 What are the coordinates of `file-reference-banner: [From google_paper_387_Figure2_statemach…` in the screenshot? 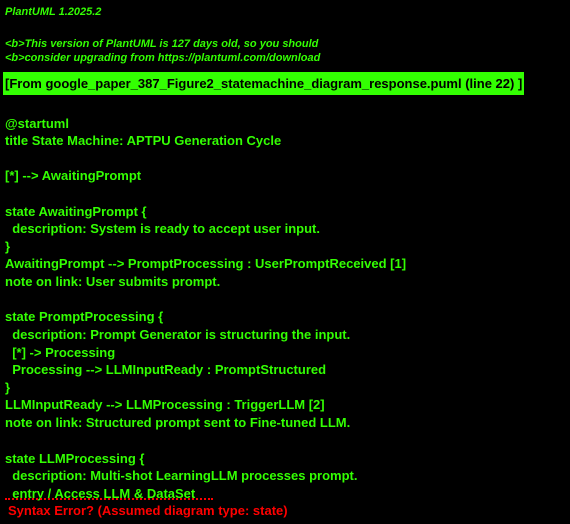 It's located at (264, 83).